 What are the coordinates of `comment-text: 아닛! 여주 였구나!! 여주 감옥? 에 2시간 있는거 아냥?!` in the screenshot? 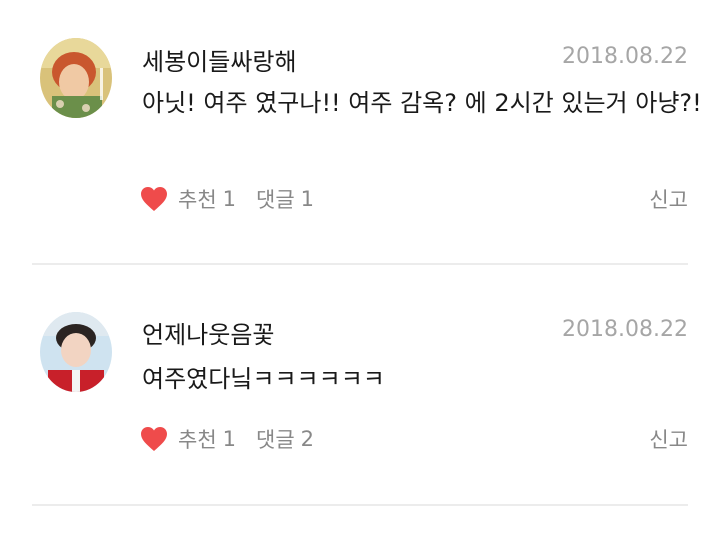 It's located at (422, 103).